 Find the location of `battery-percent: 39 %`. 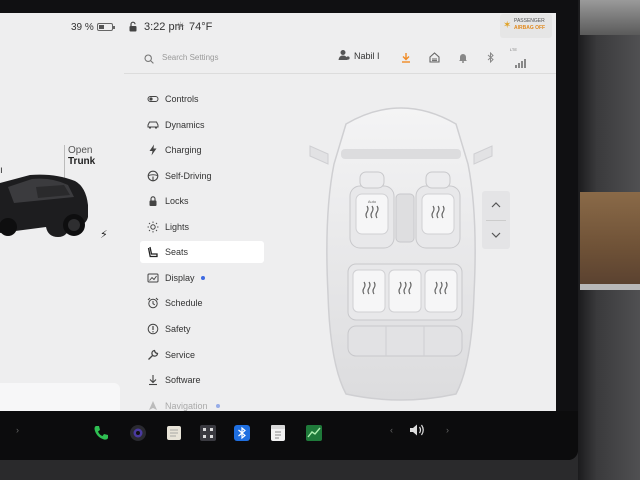

battery-percent: 39 % is located at coordinates (82, 27).